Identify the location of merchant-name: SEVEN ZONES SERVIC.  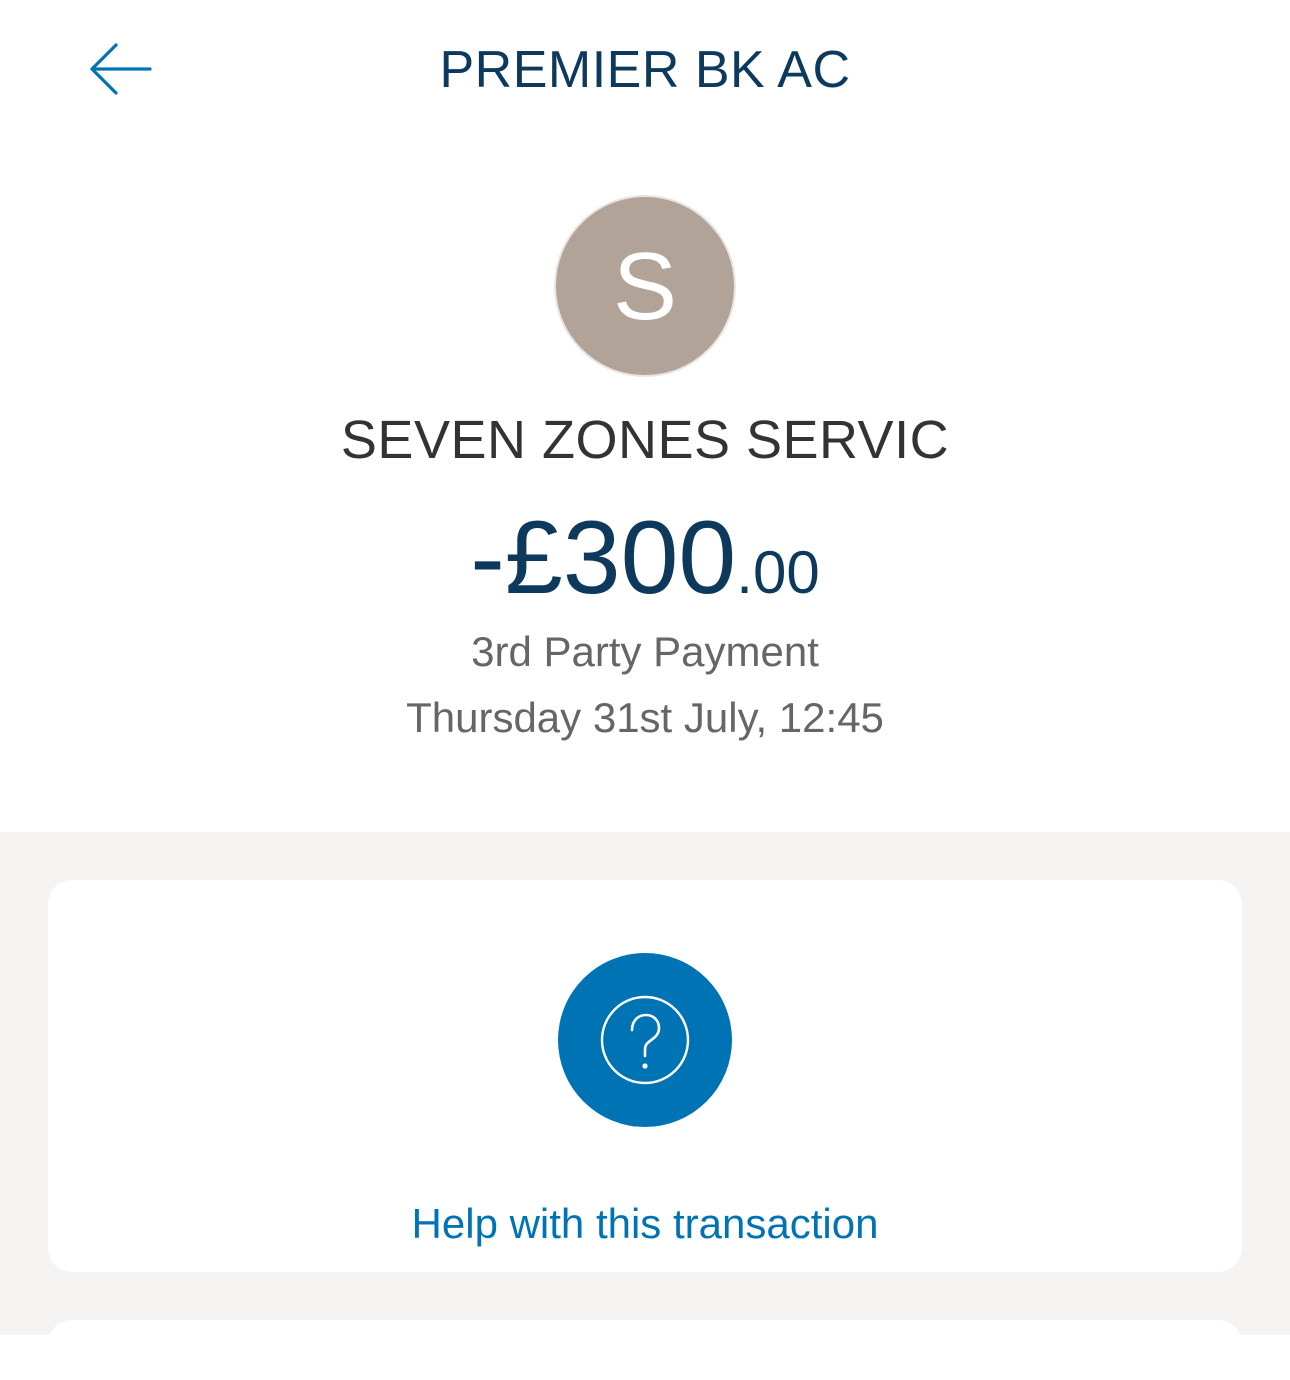
(645, 440).